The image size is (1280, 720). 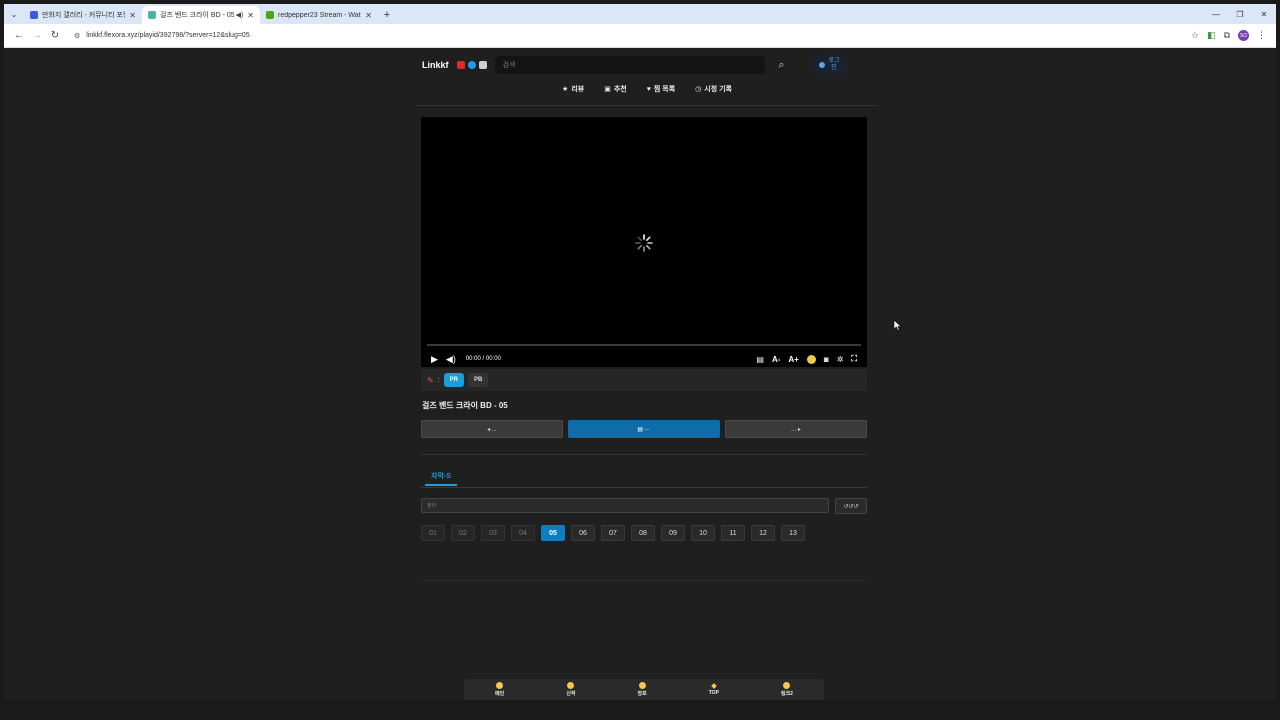 What do you see at coordinates (570, 689) in the screenshot?
I see `bottom-nav-item: 신작` at bounding box center [570, 689].